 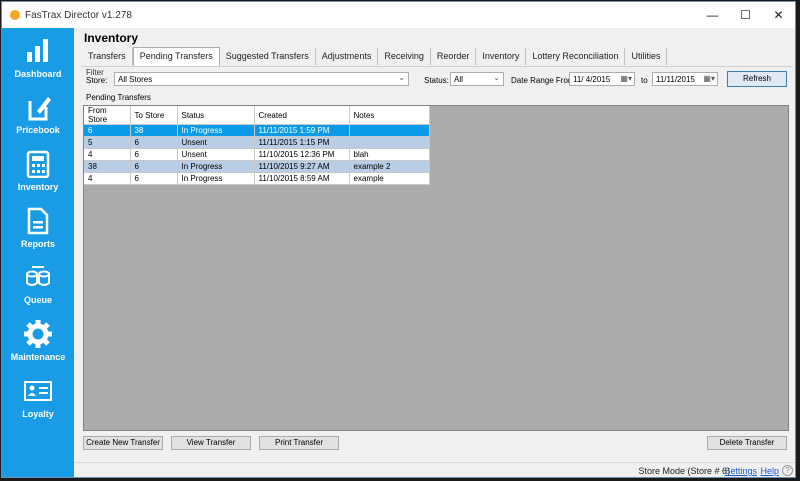 I want to click on sidebar-item-inventory: Inventory, so click(x=38, y=177).